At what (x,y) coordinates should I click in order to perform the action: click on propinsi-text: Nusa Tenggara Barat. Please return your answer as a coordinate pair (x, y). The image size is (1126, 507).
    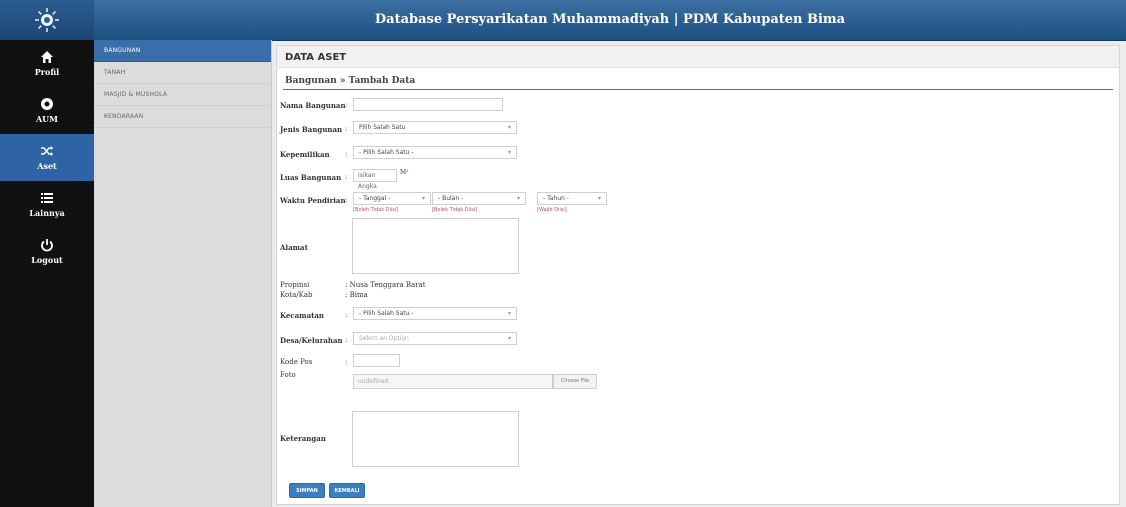
    Looking at the image, I should click on (387, 285).